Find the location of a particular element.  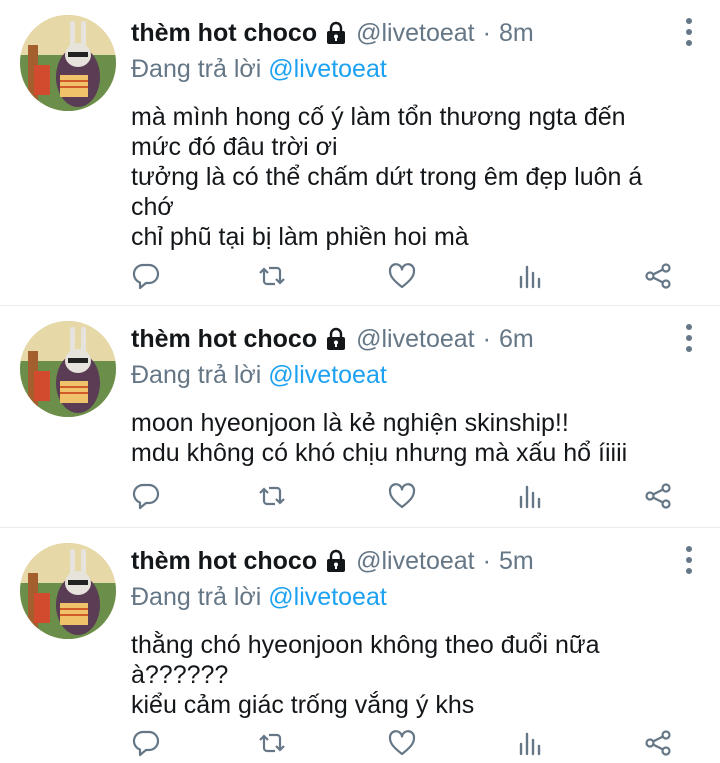

tweet-header: thèm hot choco @livetoeat · 8m is located at coordinates (415, 33).